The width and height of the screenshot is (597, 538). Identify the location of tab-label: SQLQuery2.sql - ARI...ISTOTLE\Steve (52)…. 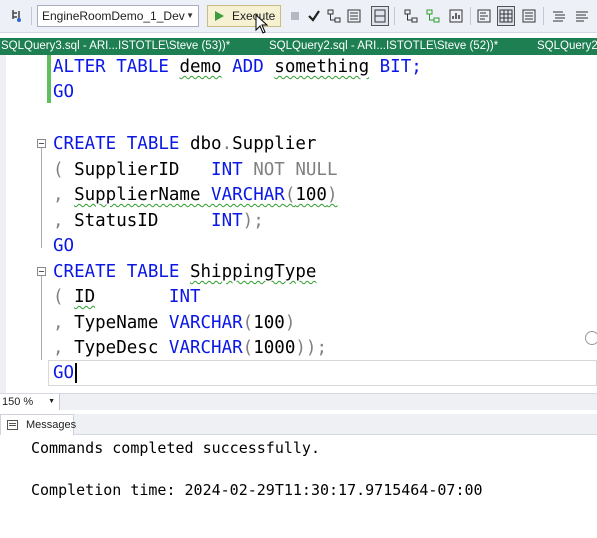
(384, 46).